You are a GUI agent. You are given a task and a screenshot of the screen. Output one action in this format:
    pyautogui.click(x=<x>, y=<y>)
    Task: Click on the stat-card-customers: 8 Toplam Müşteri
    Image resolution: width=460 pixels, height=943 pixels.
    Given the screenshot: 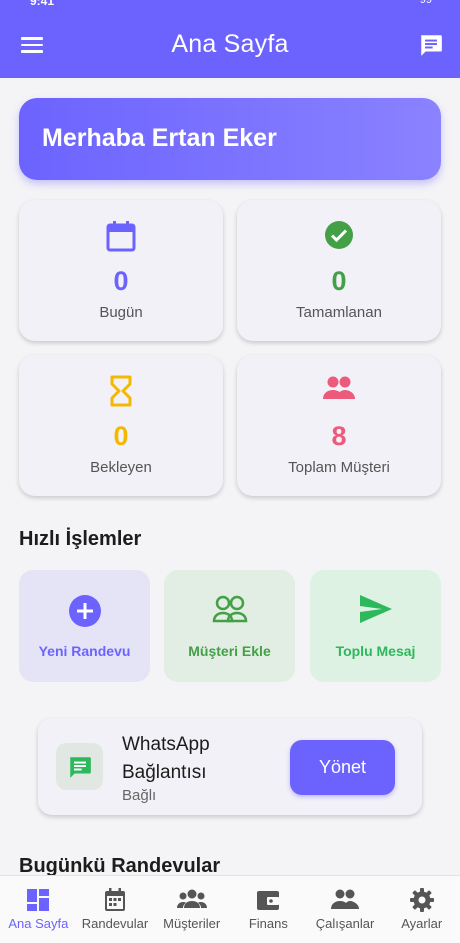 What is the action you would take?
    pyautogui.click(x=339, y=425)
    